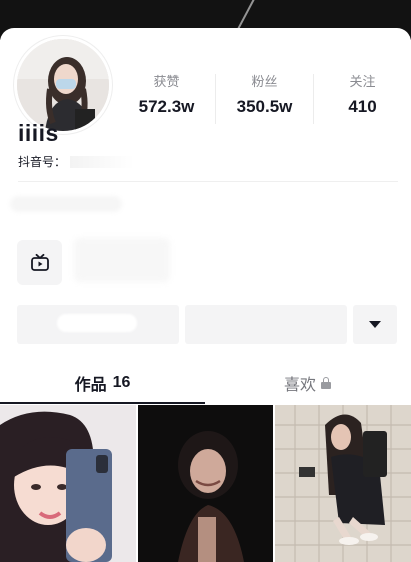 The image size is (411, 562). I want to click on stat-value: 350.5w, so click(264, 106).